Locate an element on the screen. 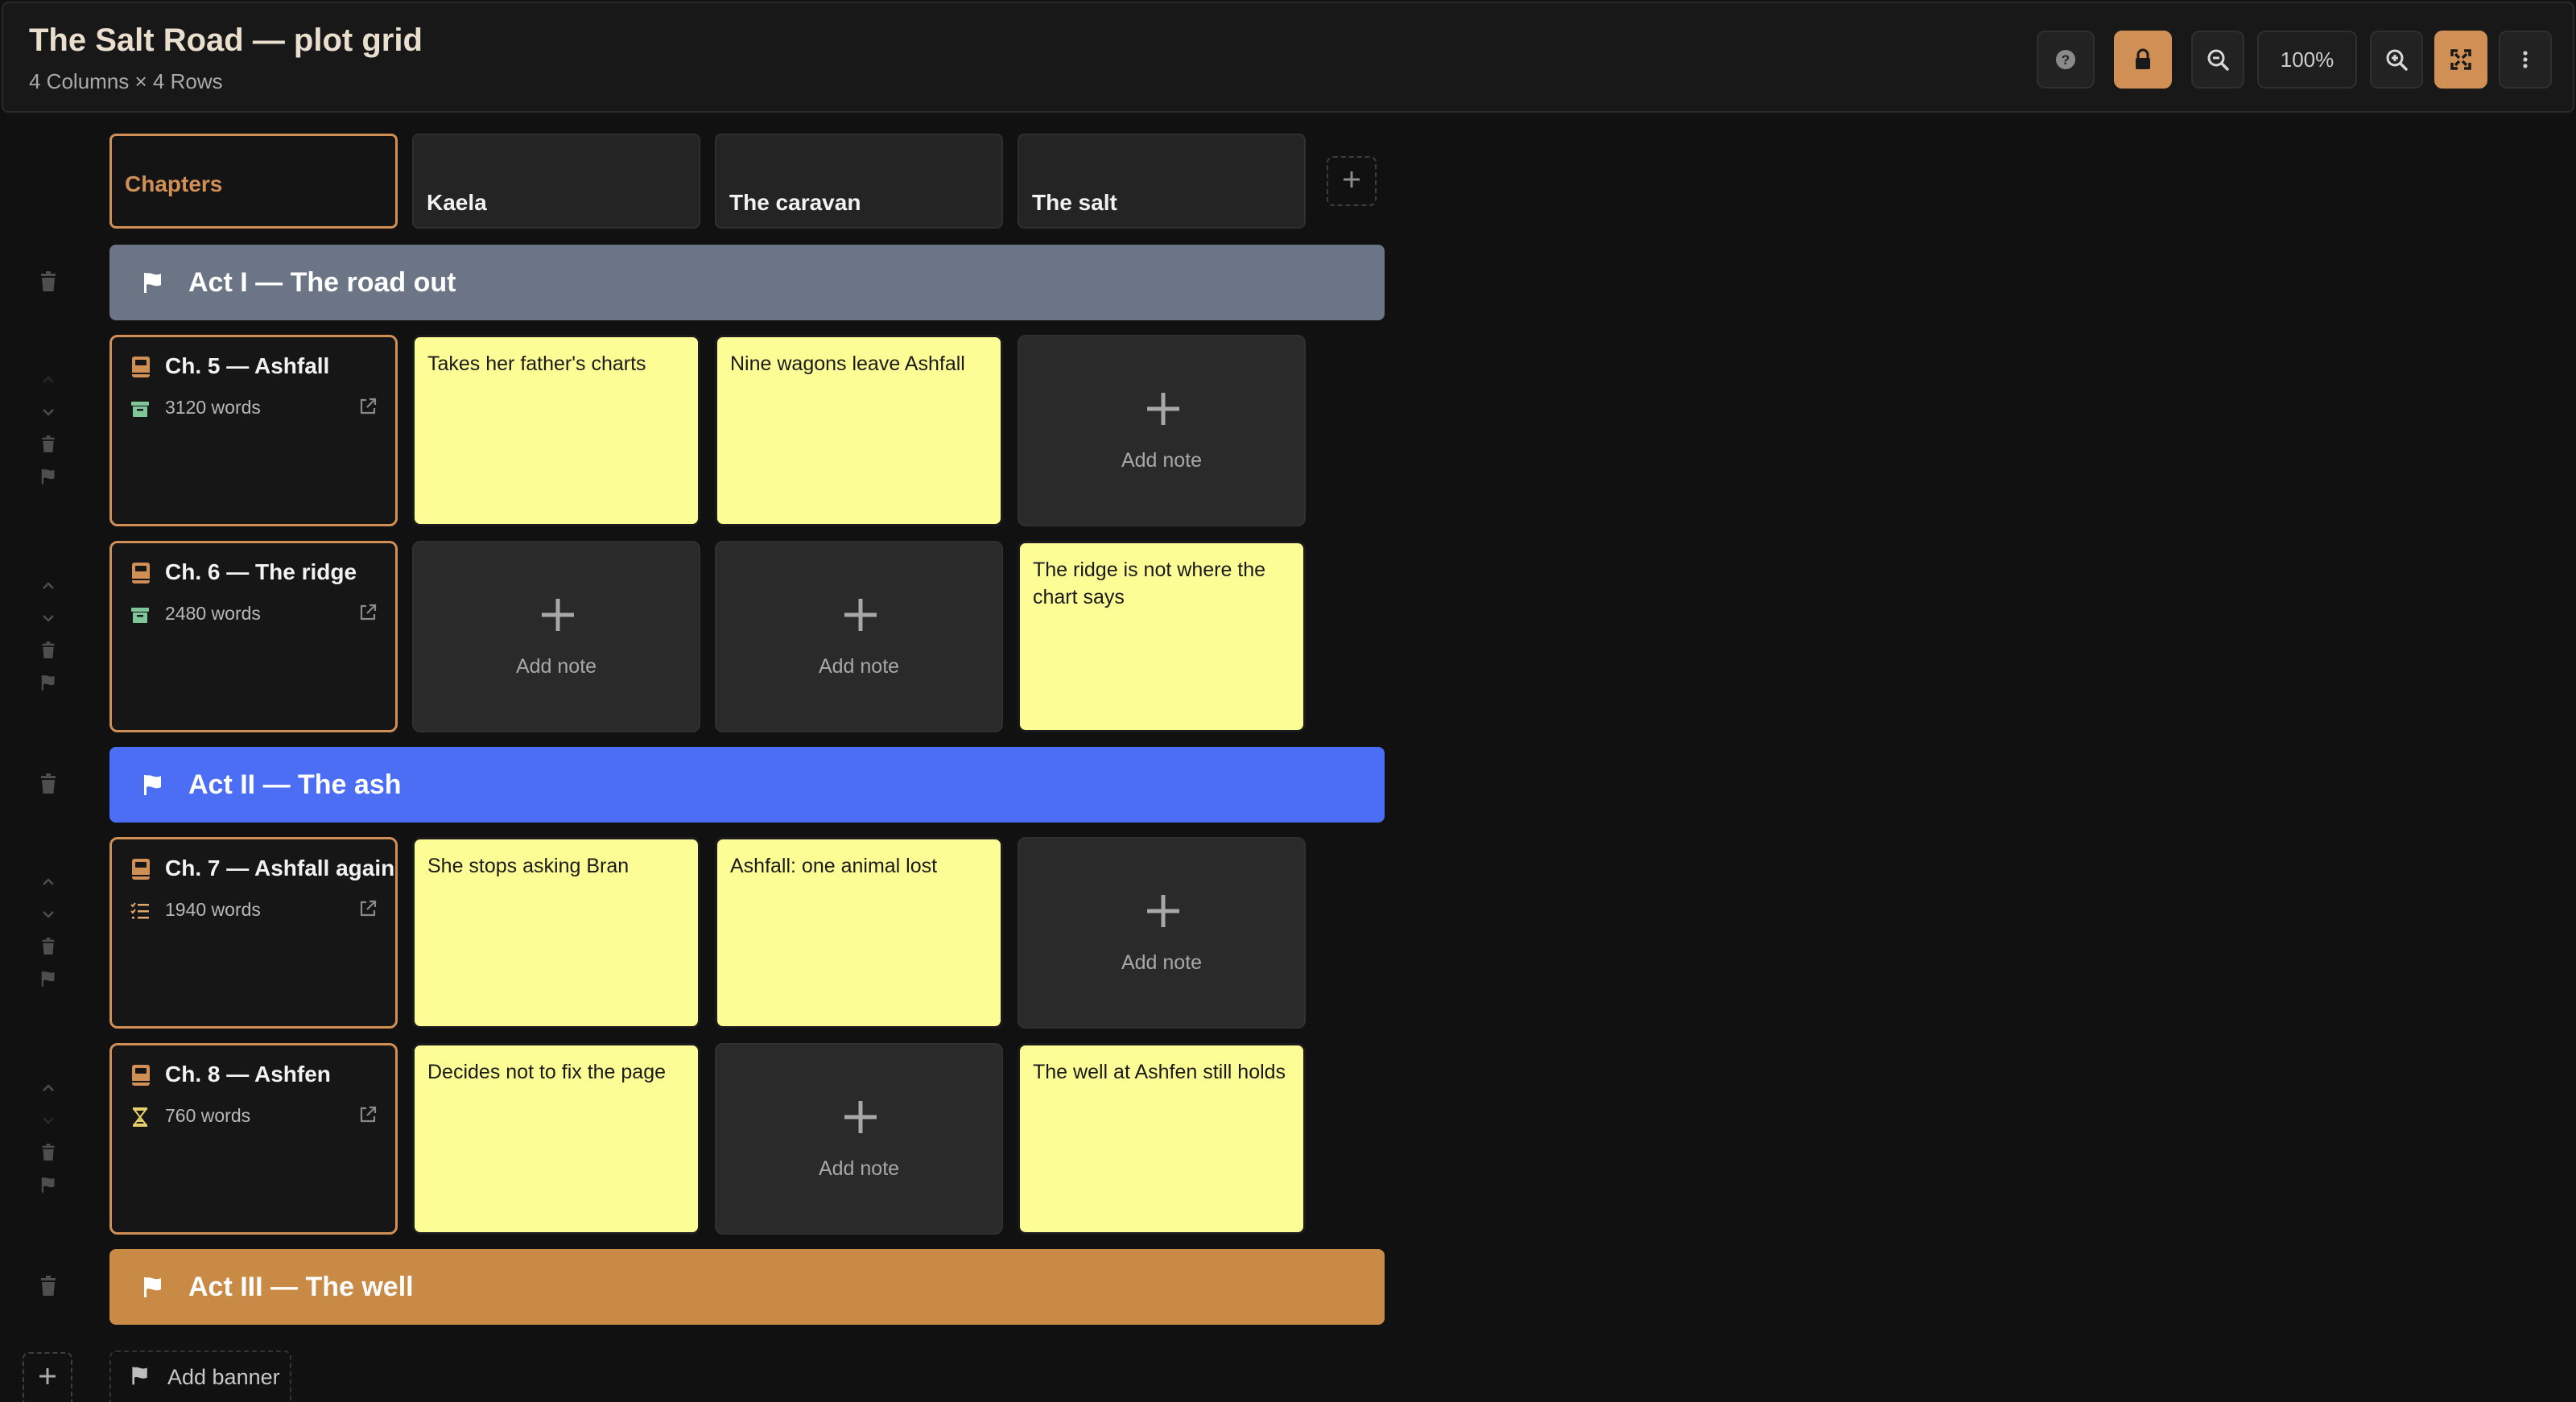 Image resolution: width=2576 pixels, height=1402 pixels. act-banner: Act I — The road out is located at coordinates (747, 282).